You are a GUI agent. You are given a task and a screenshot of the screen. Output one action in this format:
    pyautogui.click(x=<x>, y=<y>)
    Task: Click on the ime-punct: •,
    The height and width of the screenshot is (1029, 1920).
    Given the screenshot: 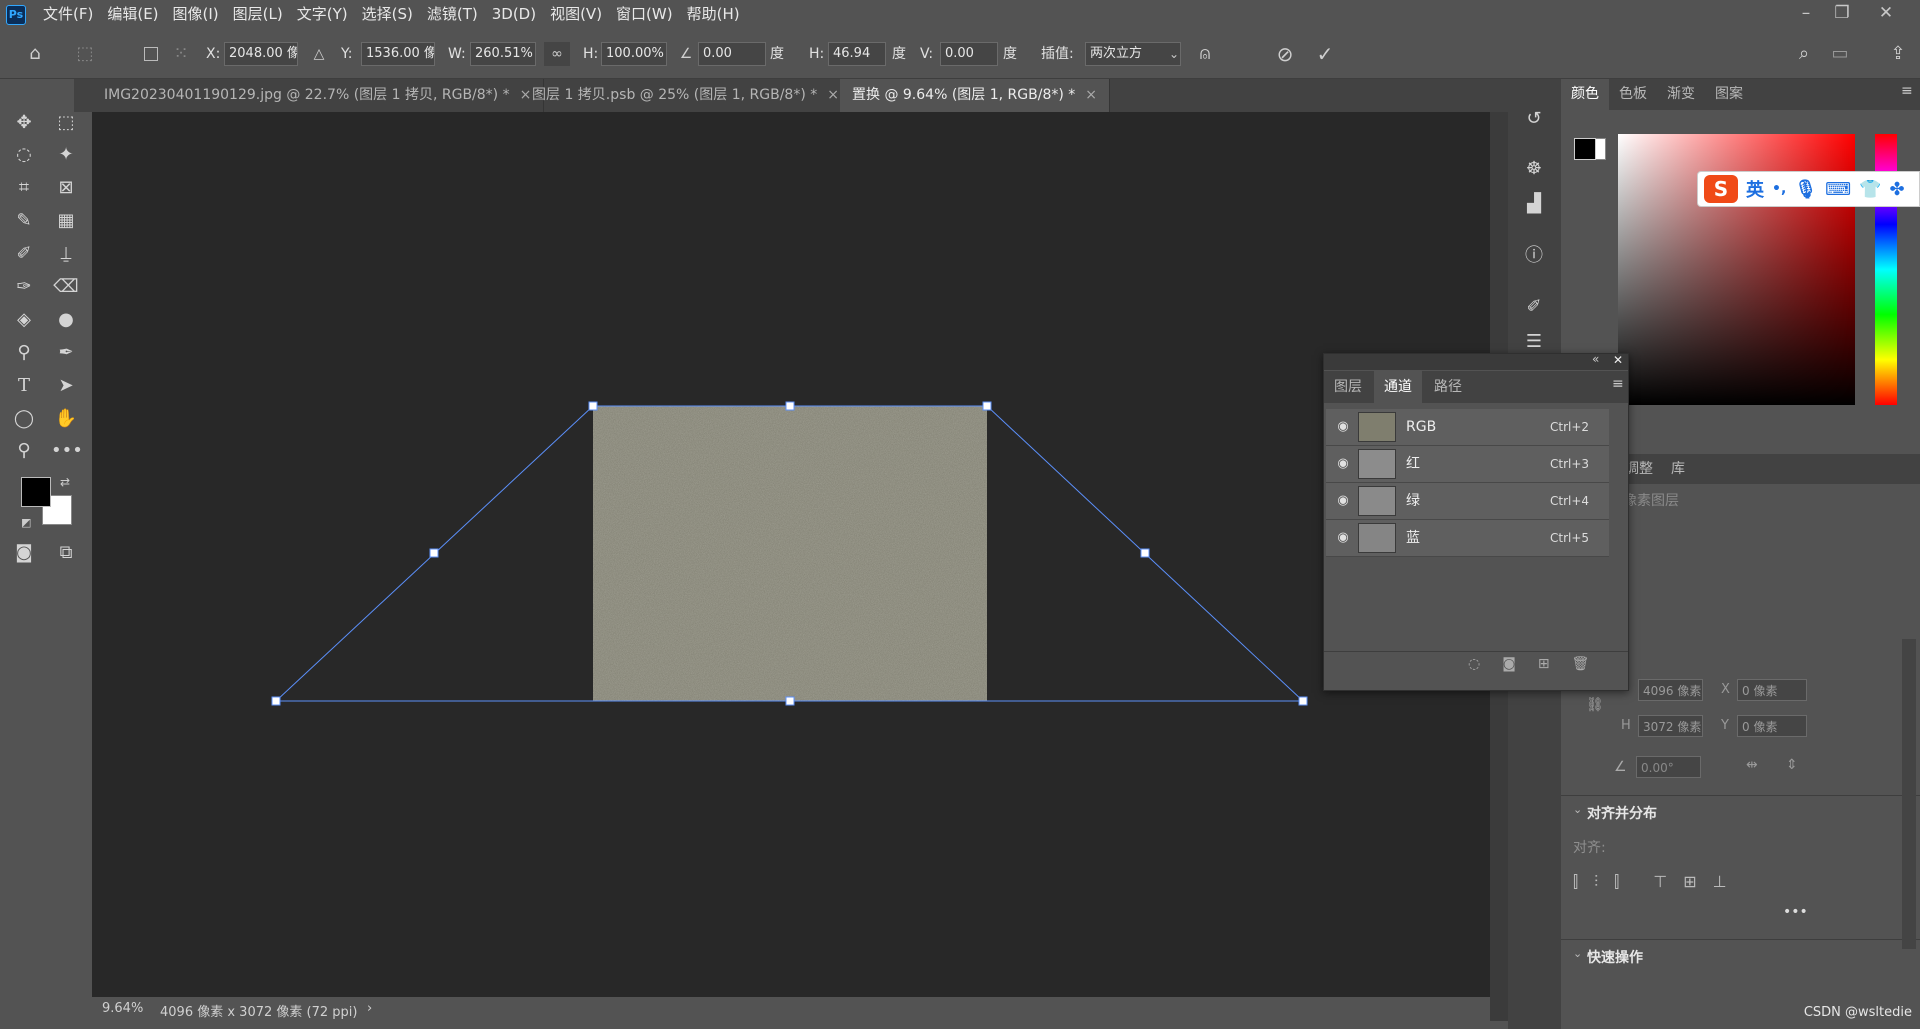 What is the action you would take?
    pyautogui.click(x=1779, y=189)
    